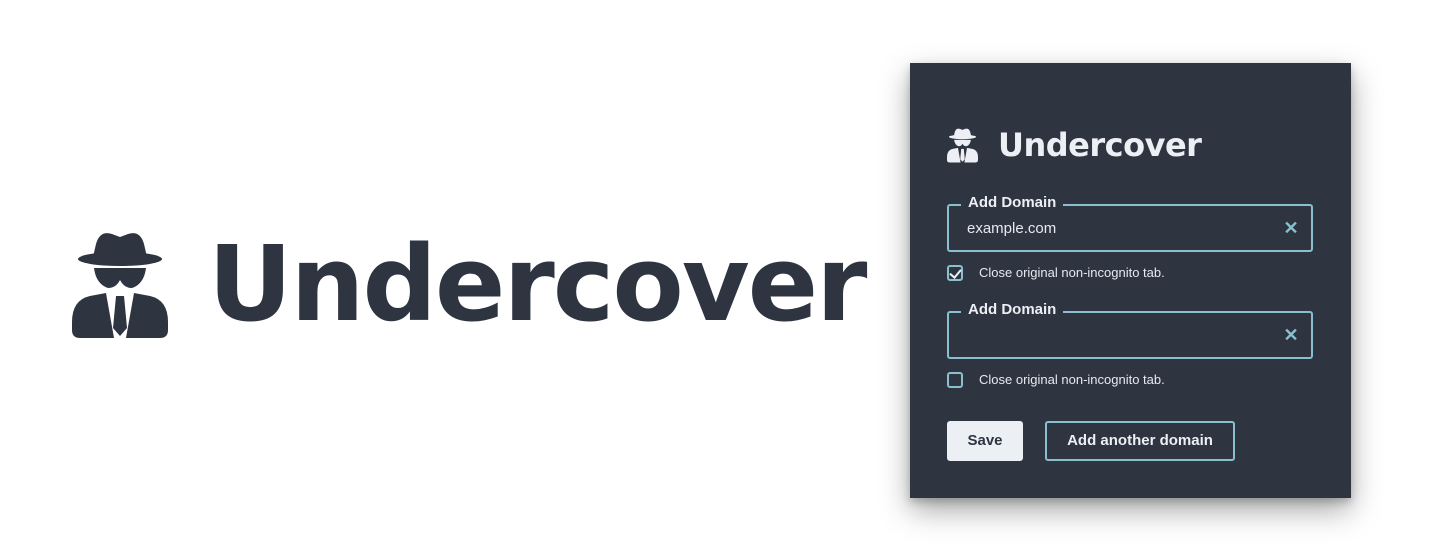  Describe the element at coordinates (985, 441) in the screenshot. I see `save-button: Save` at that location.